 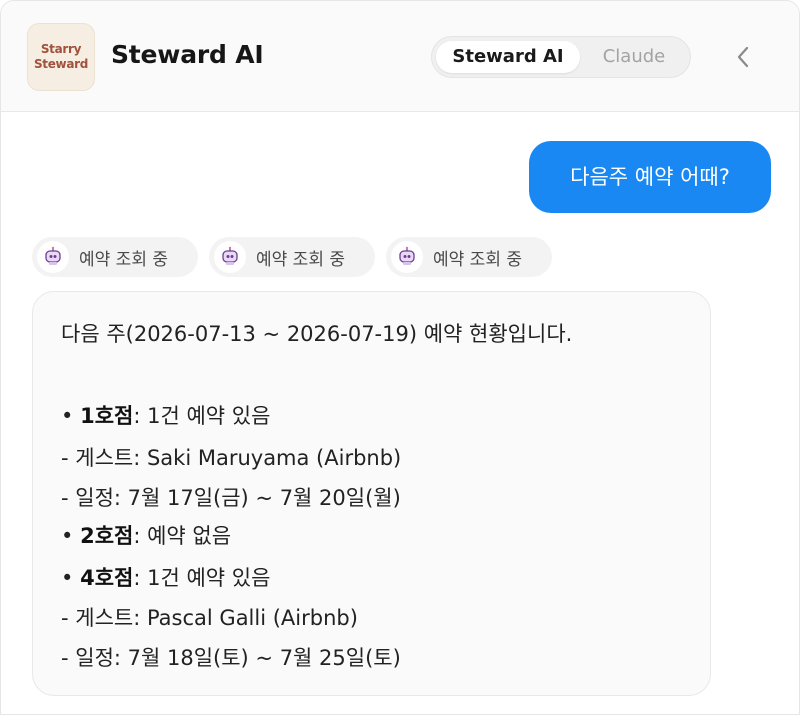 What do you see at coordinates (231, 458) in the screenshot?
I see `reply-detail: - 게스트: Saki Maruyama (Airbnb)` at bounding box center [231, 458].